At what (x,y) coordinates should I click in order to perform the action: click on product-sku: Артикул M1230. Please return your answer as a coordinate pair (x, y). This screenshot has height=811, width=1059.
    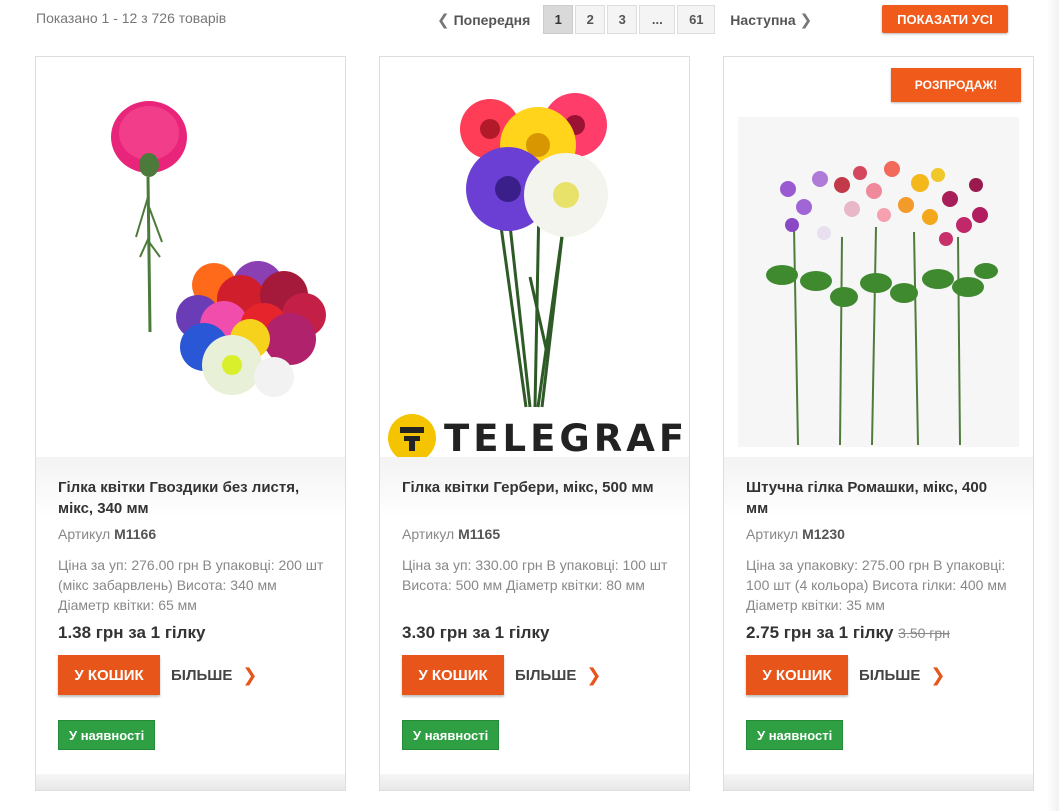
    Looking at the image, I should click on (795, 534).